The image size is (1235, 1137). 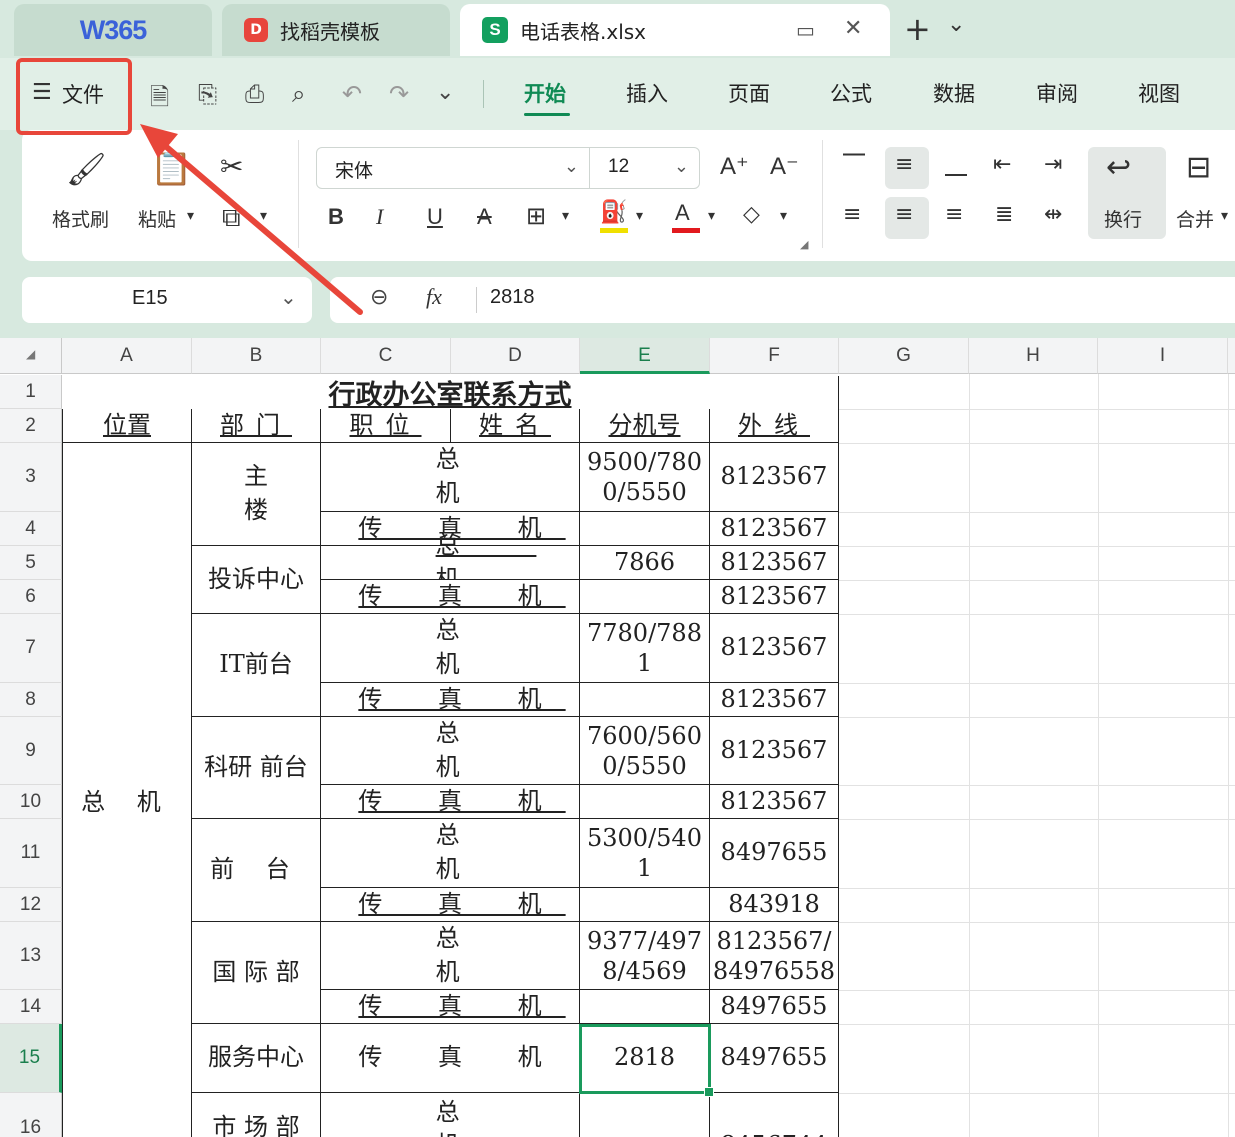 I want to click on sheet-title-cell: 行政办公室联系方式, so click(x=450, y=393).